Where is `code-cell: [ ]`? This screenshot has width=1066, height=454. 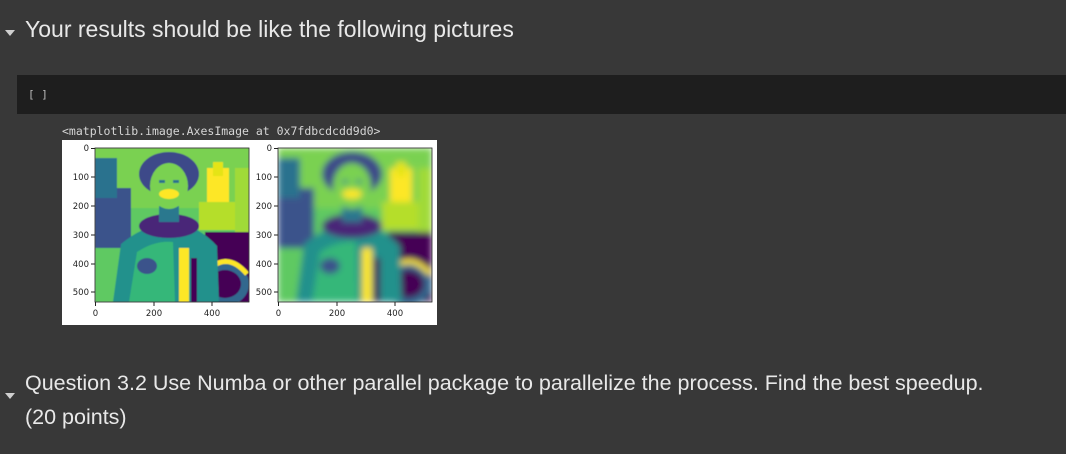
code-cell: [ ] is located at coordinates (541, 94).